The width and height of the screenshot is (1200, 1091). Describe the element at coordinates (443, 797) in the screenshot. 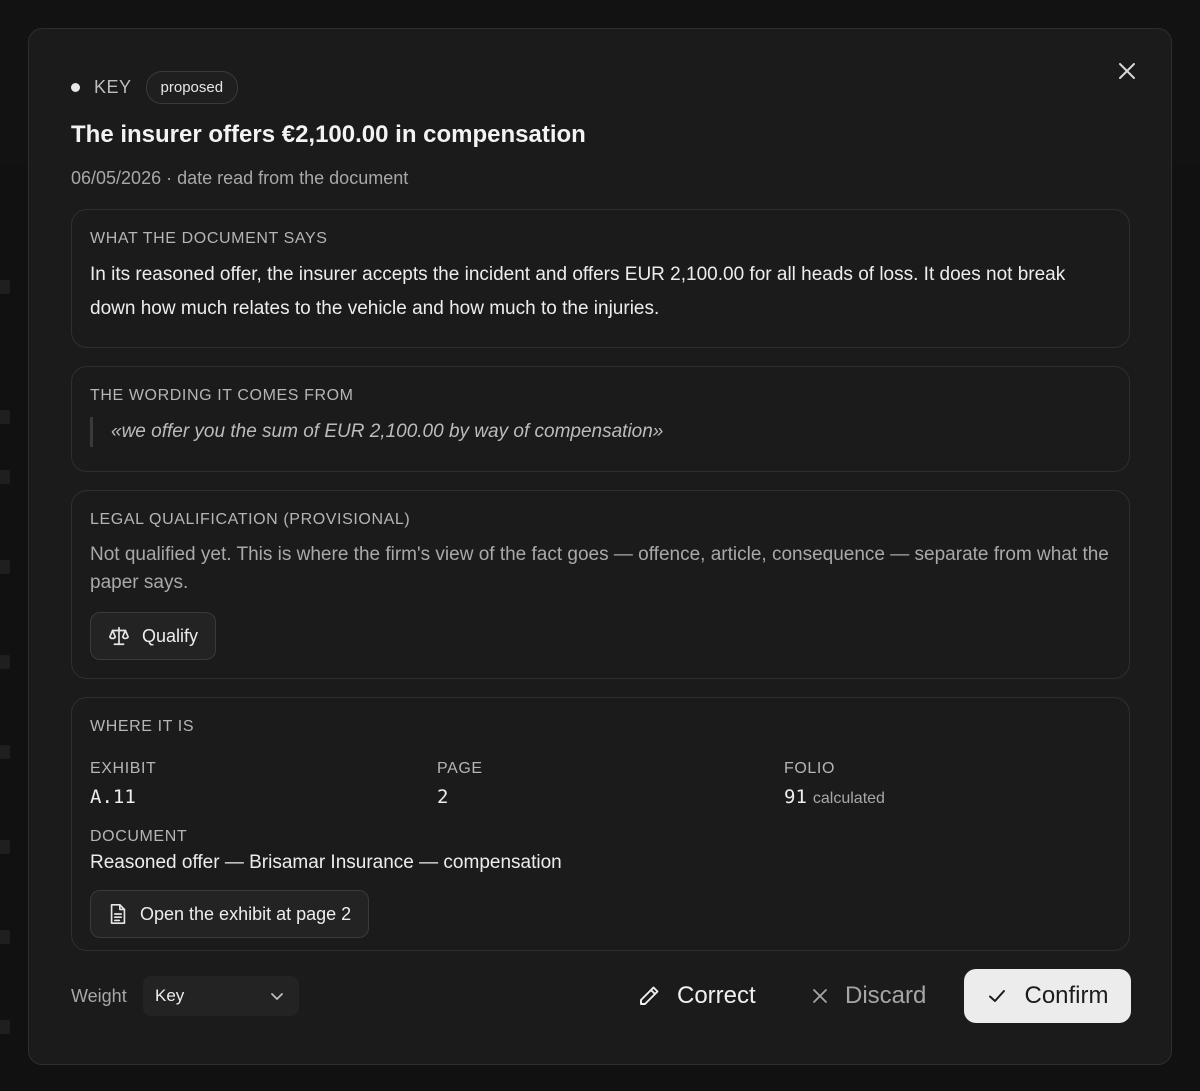

I see `page-value: 2` at that location.